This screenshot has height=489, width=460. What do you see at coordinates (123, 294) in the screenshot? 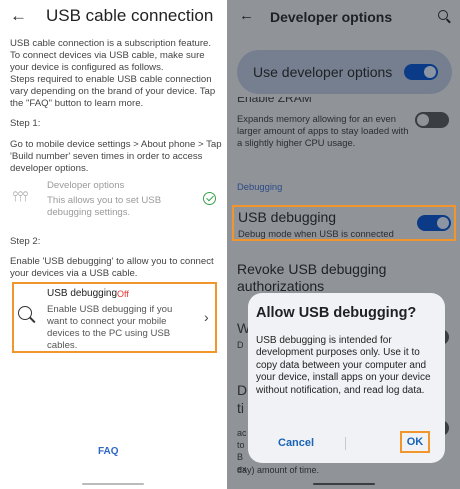
I see `status-badge: Off` at bounding box center [123, 294].